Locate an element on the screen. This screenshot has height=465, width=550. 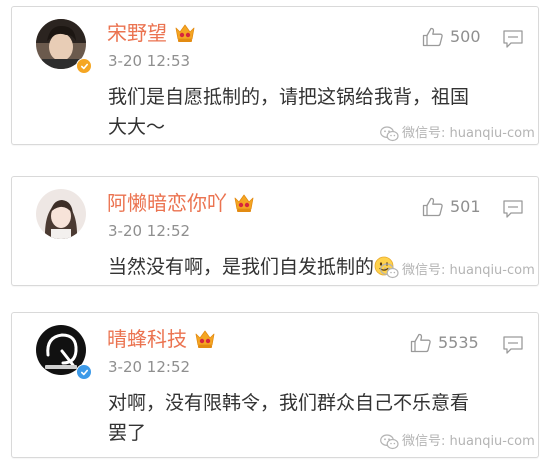
like-button: 5535 is located at coordinates (444, 343).